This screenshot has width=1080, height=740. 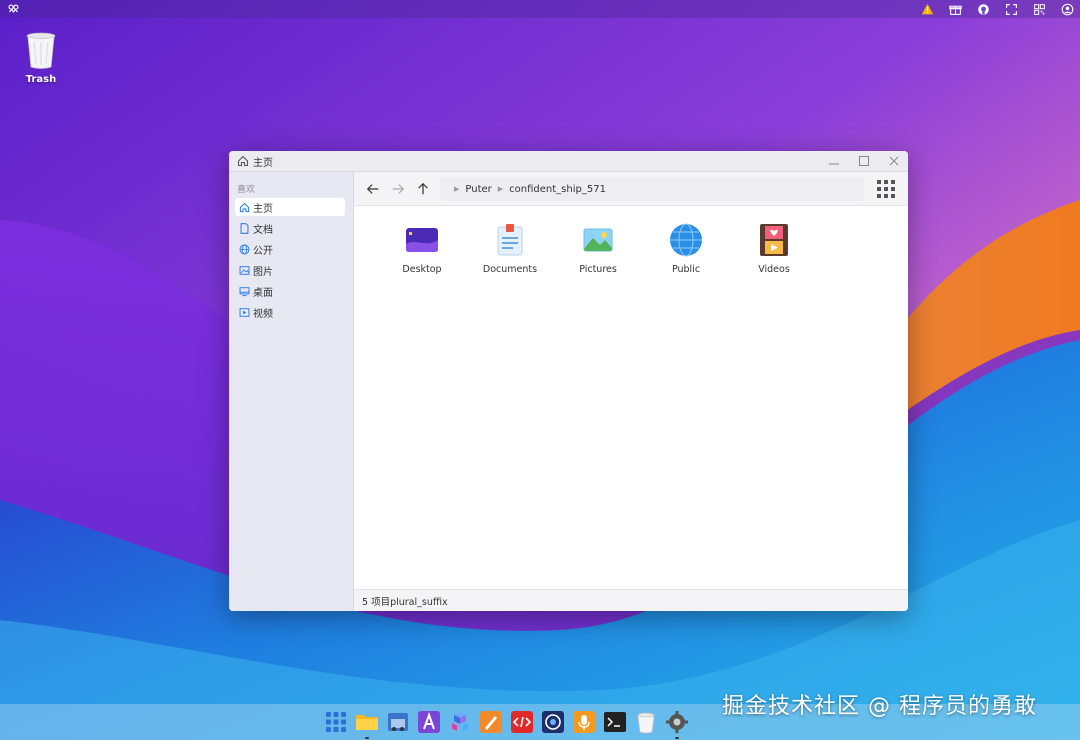 What do you see at coordinates (598, 269) in the screenshot?
I see `folder-name: Pictures` at bounding box center [598, 269].